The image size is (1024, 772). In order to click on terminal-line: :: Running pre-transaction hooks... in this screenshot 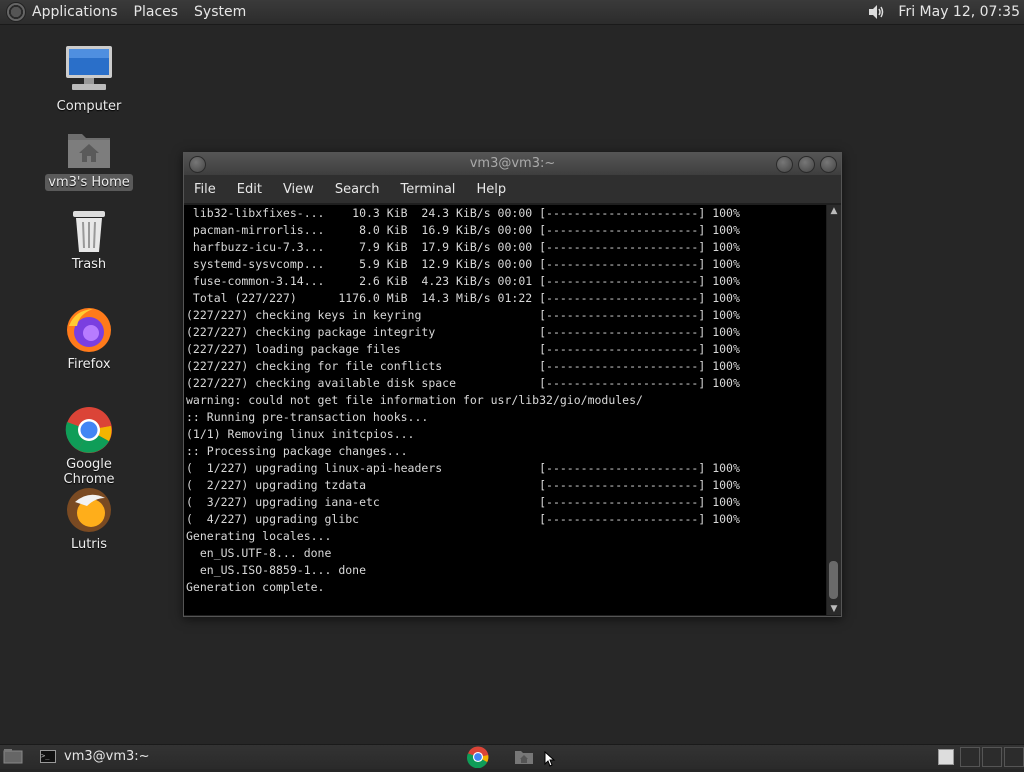, I will do `click(307, 417)`.